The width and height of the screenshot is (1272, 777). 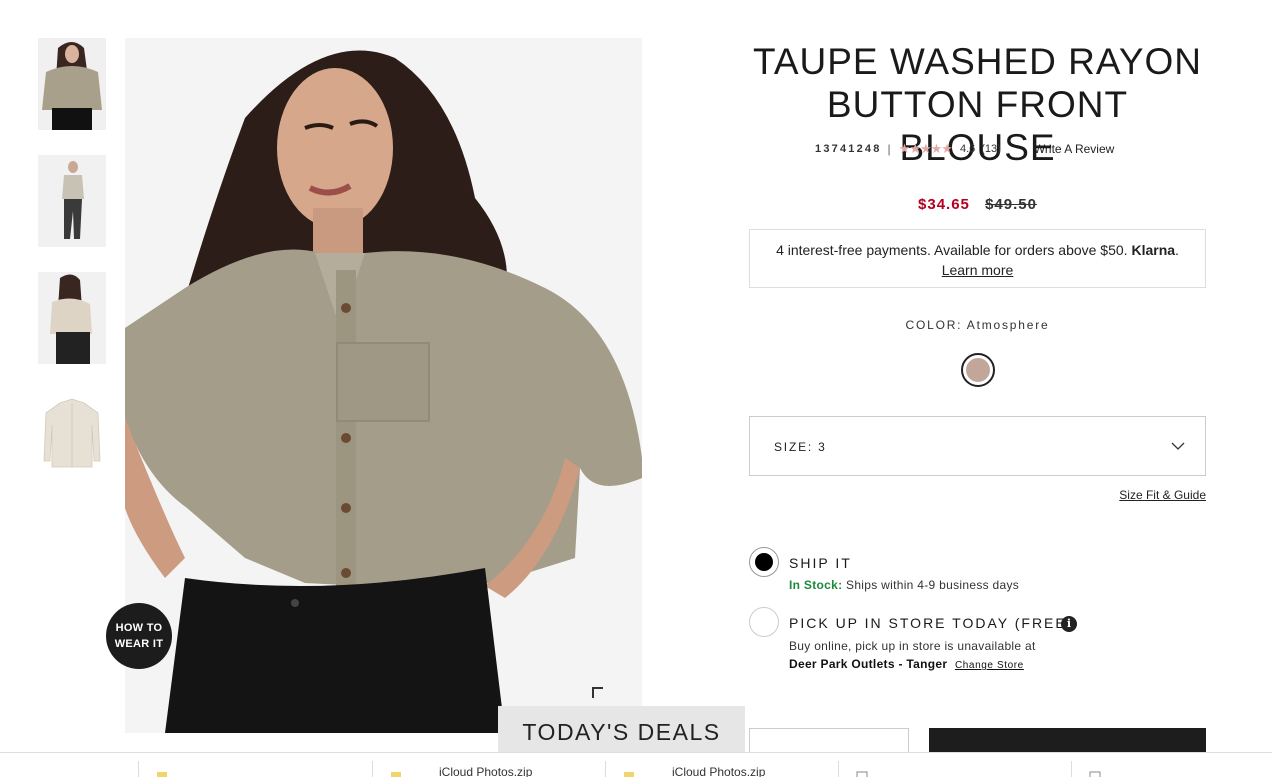 What do you see at coordinates (764, 622) in the screenshot?
I see `pickup-store-radio` at bounding box center [764, 622].